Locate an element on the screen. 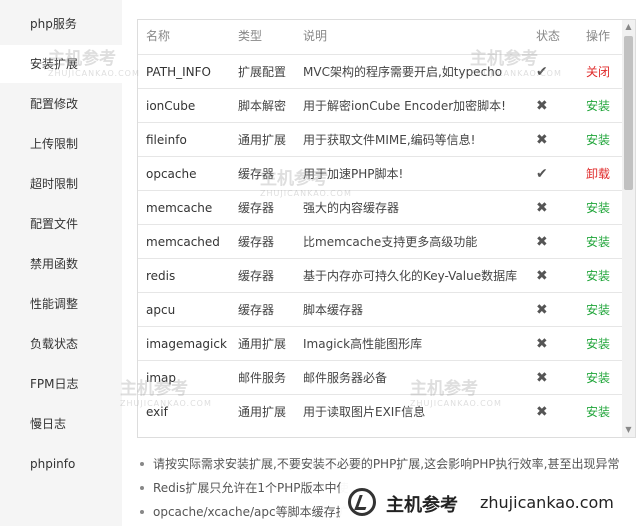 The height and width of the screenshot is (526, 638). scroll-thumb is located at coordinates (628, 113).